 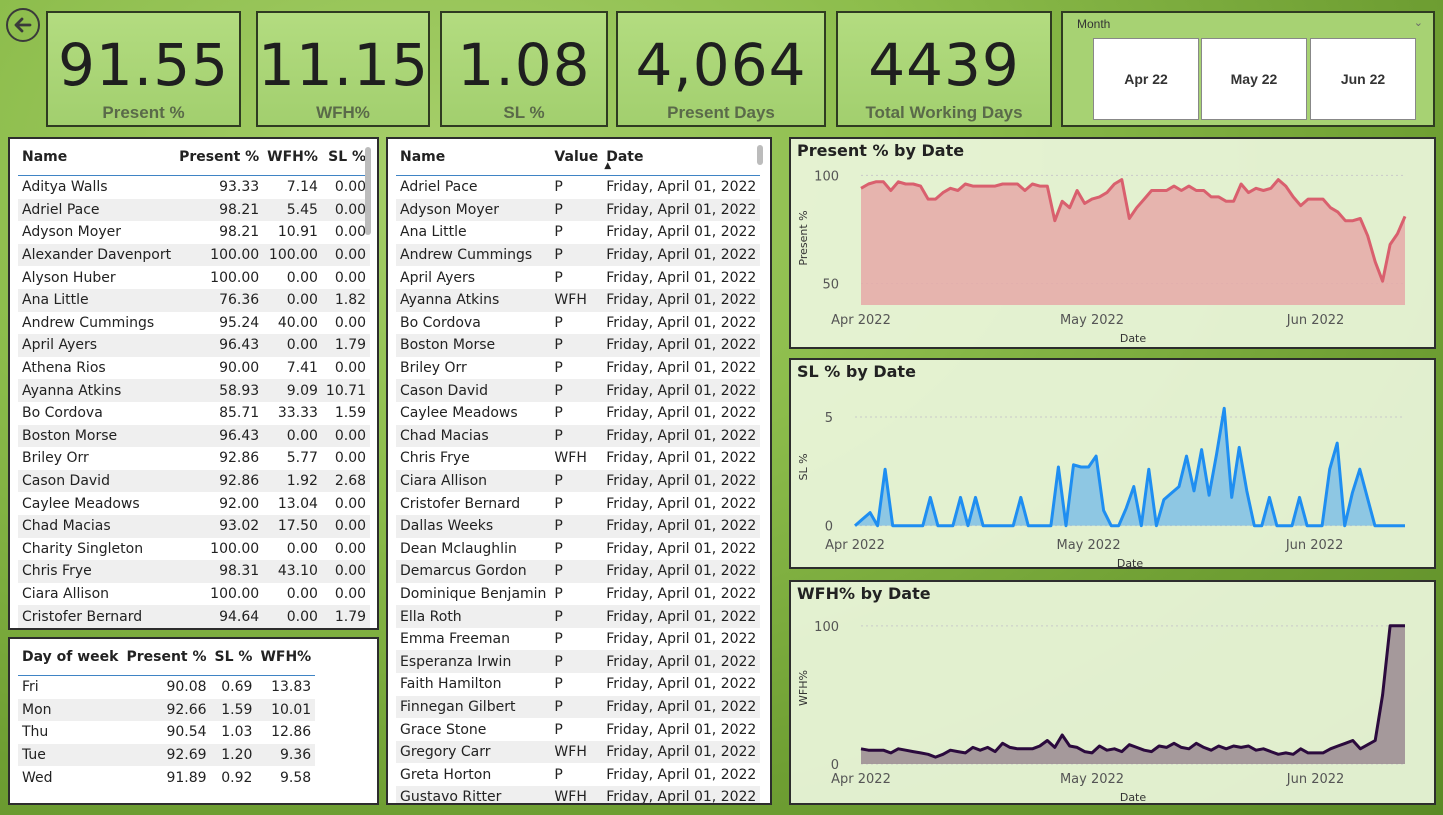 I want to click on table-row: Caylee Meadows 92.00 13.04 0.00, so click(x=194, y=503).